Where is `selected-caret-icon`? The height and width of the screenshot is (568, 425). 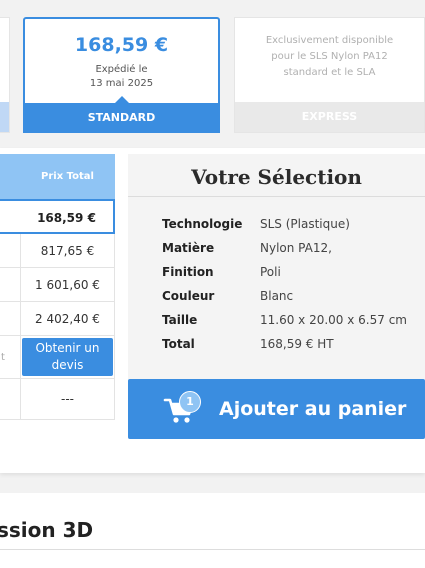
selected-caret-icon is located at coordinates (121, 99).